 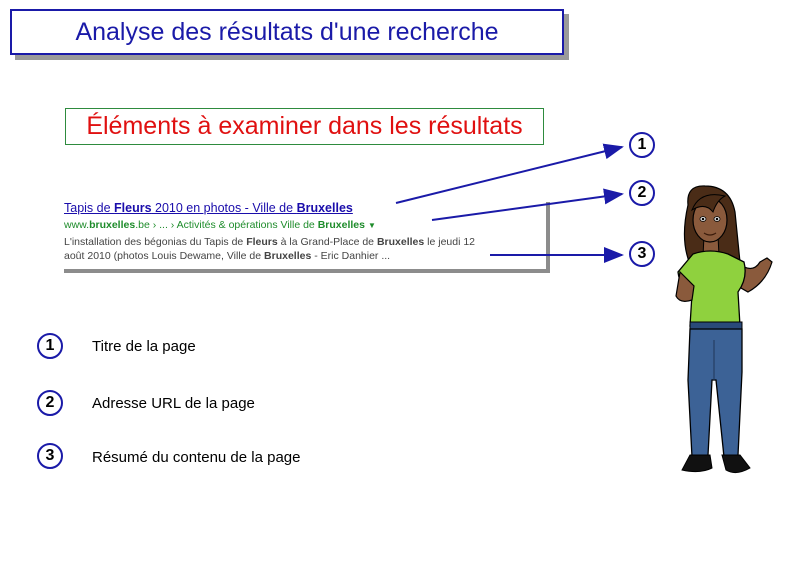 What do you see at coordinates (724, 329) in the screenshot?
I see `woman-illustration` at bounding box center [724, 329].